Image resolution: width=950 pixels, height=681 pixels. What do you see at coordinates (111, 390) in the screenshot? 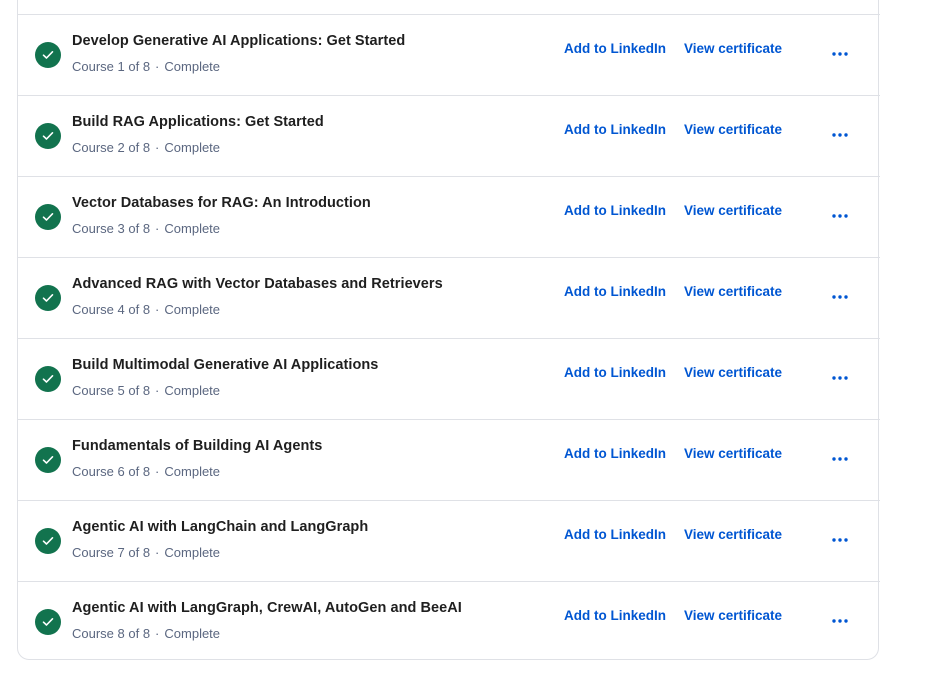
I see `course-number: Course 5 of 8` at bounding box center [111, 390].